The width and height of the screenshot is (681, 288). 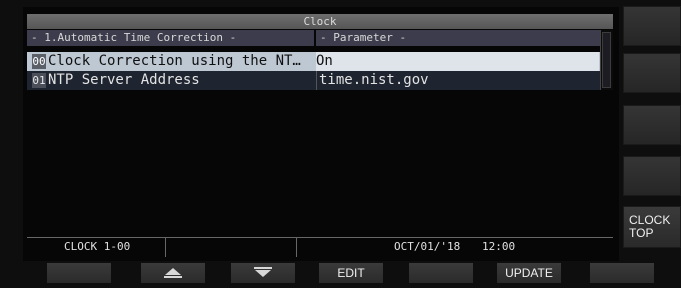 I want to click on triangle-up-icon, so click(x=173, y=271).